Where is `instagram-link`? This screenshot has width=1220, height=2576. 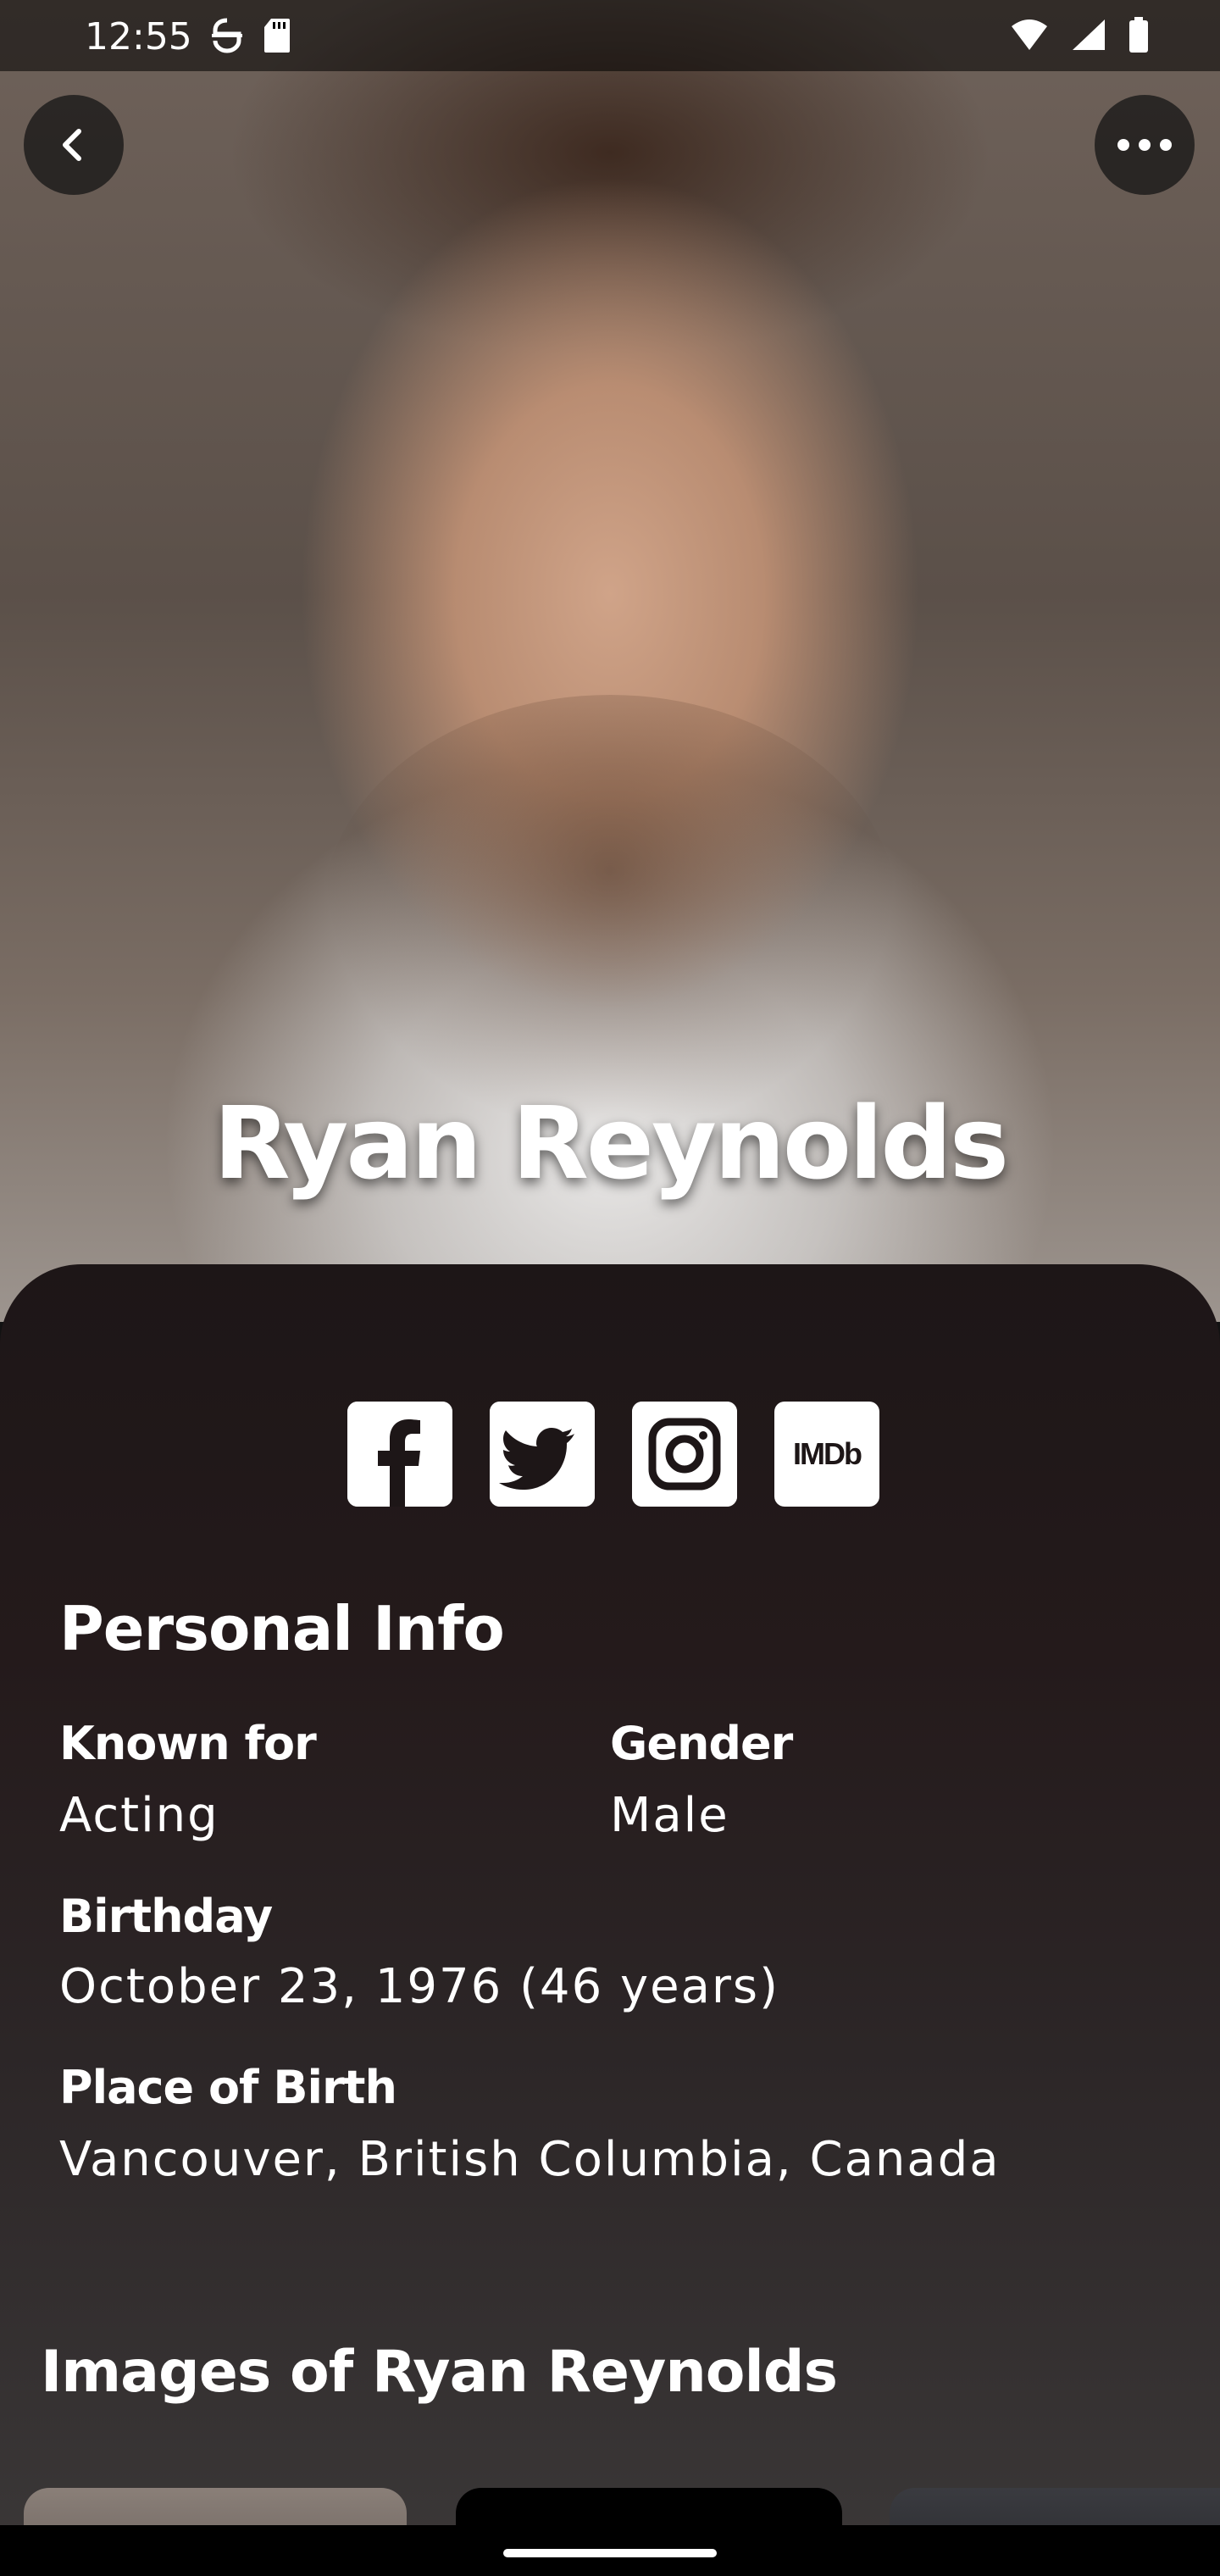
instagram-link is located at coordinates (684, 1454).